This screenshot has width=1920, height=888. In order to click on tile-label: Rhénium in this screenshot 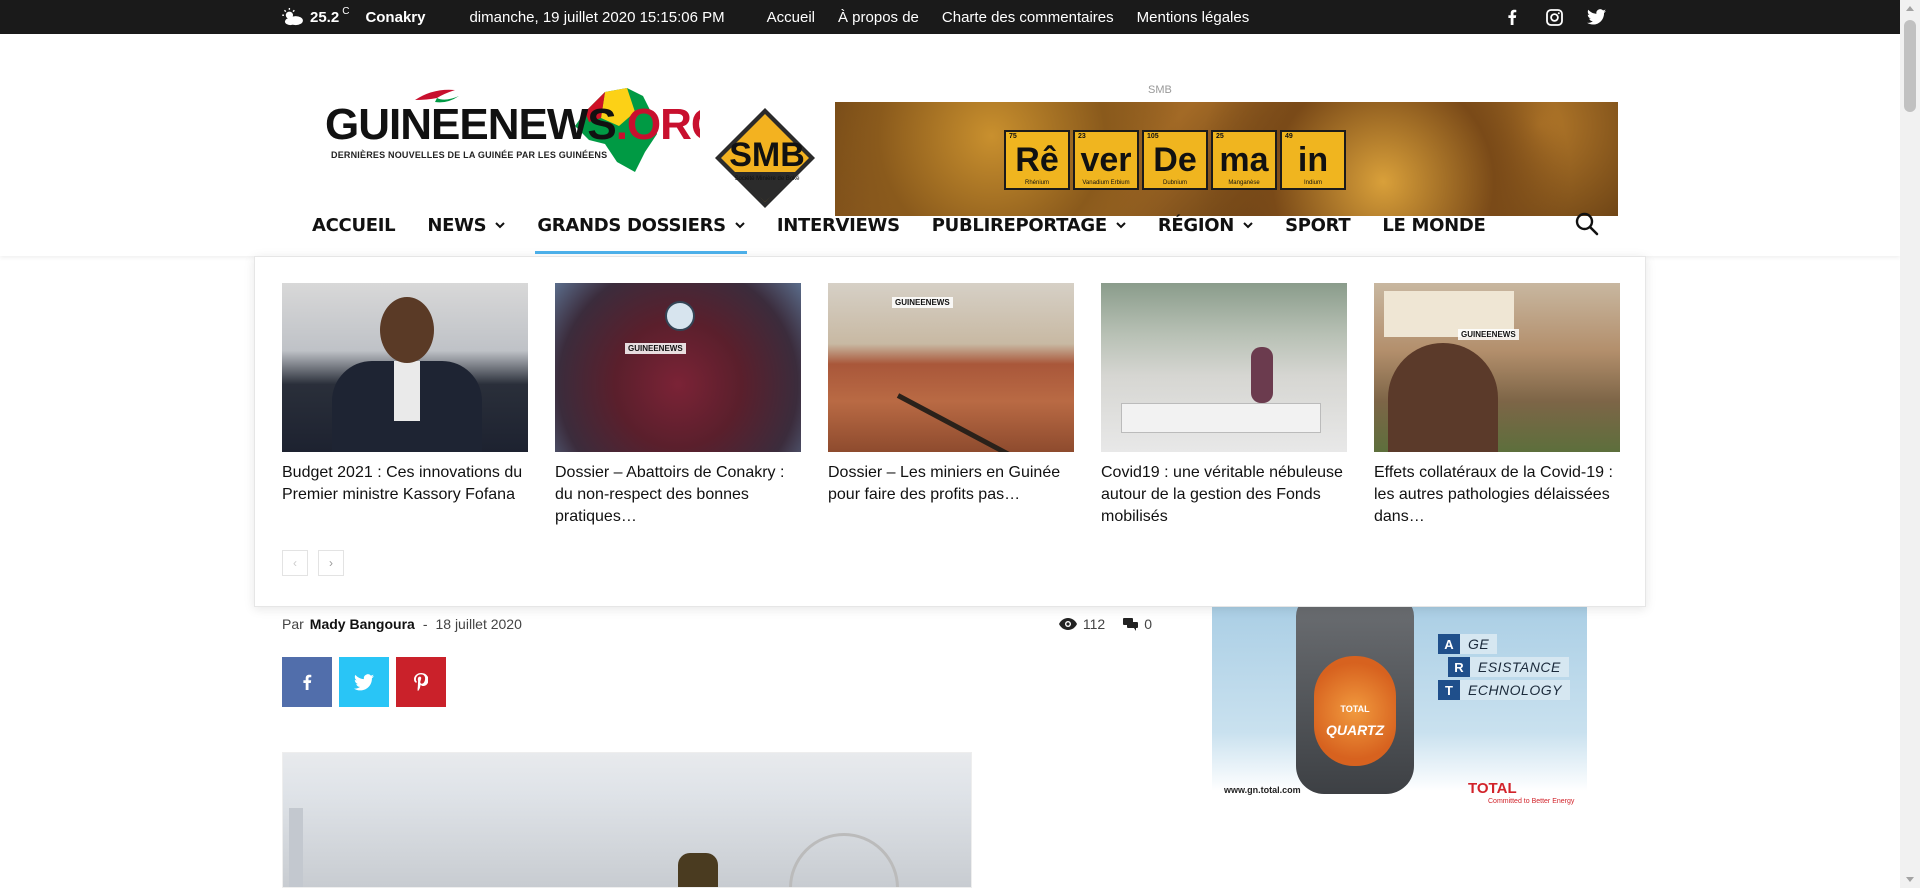, I will do `click(1036, 183)`.